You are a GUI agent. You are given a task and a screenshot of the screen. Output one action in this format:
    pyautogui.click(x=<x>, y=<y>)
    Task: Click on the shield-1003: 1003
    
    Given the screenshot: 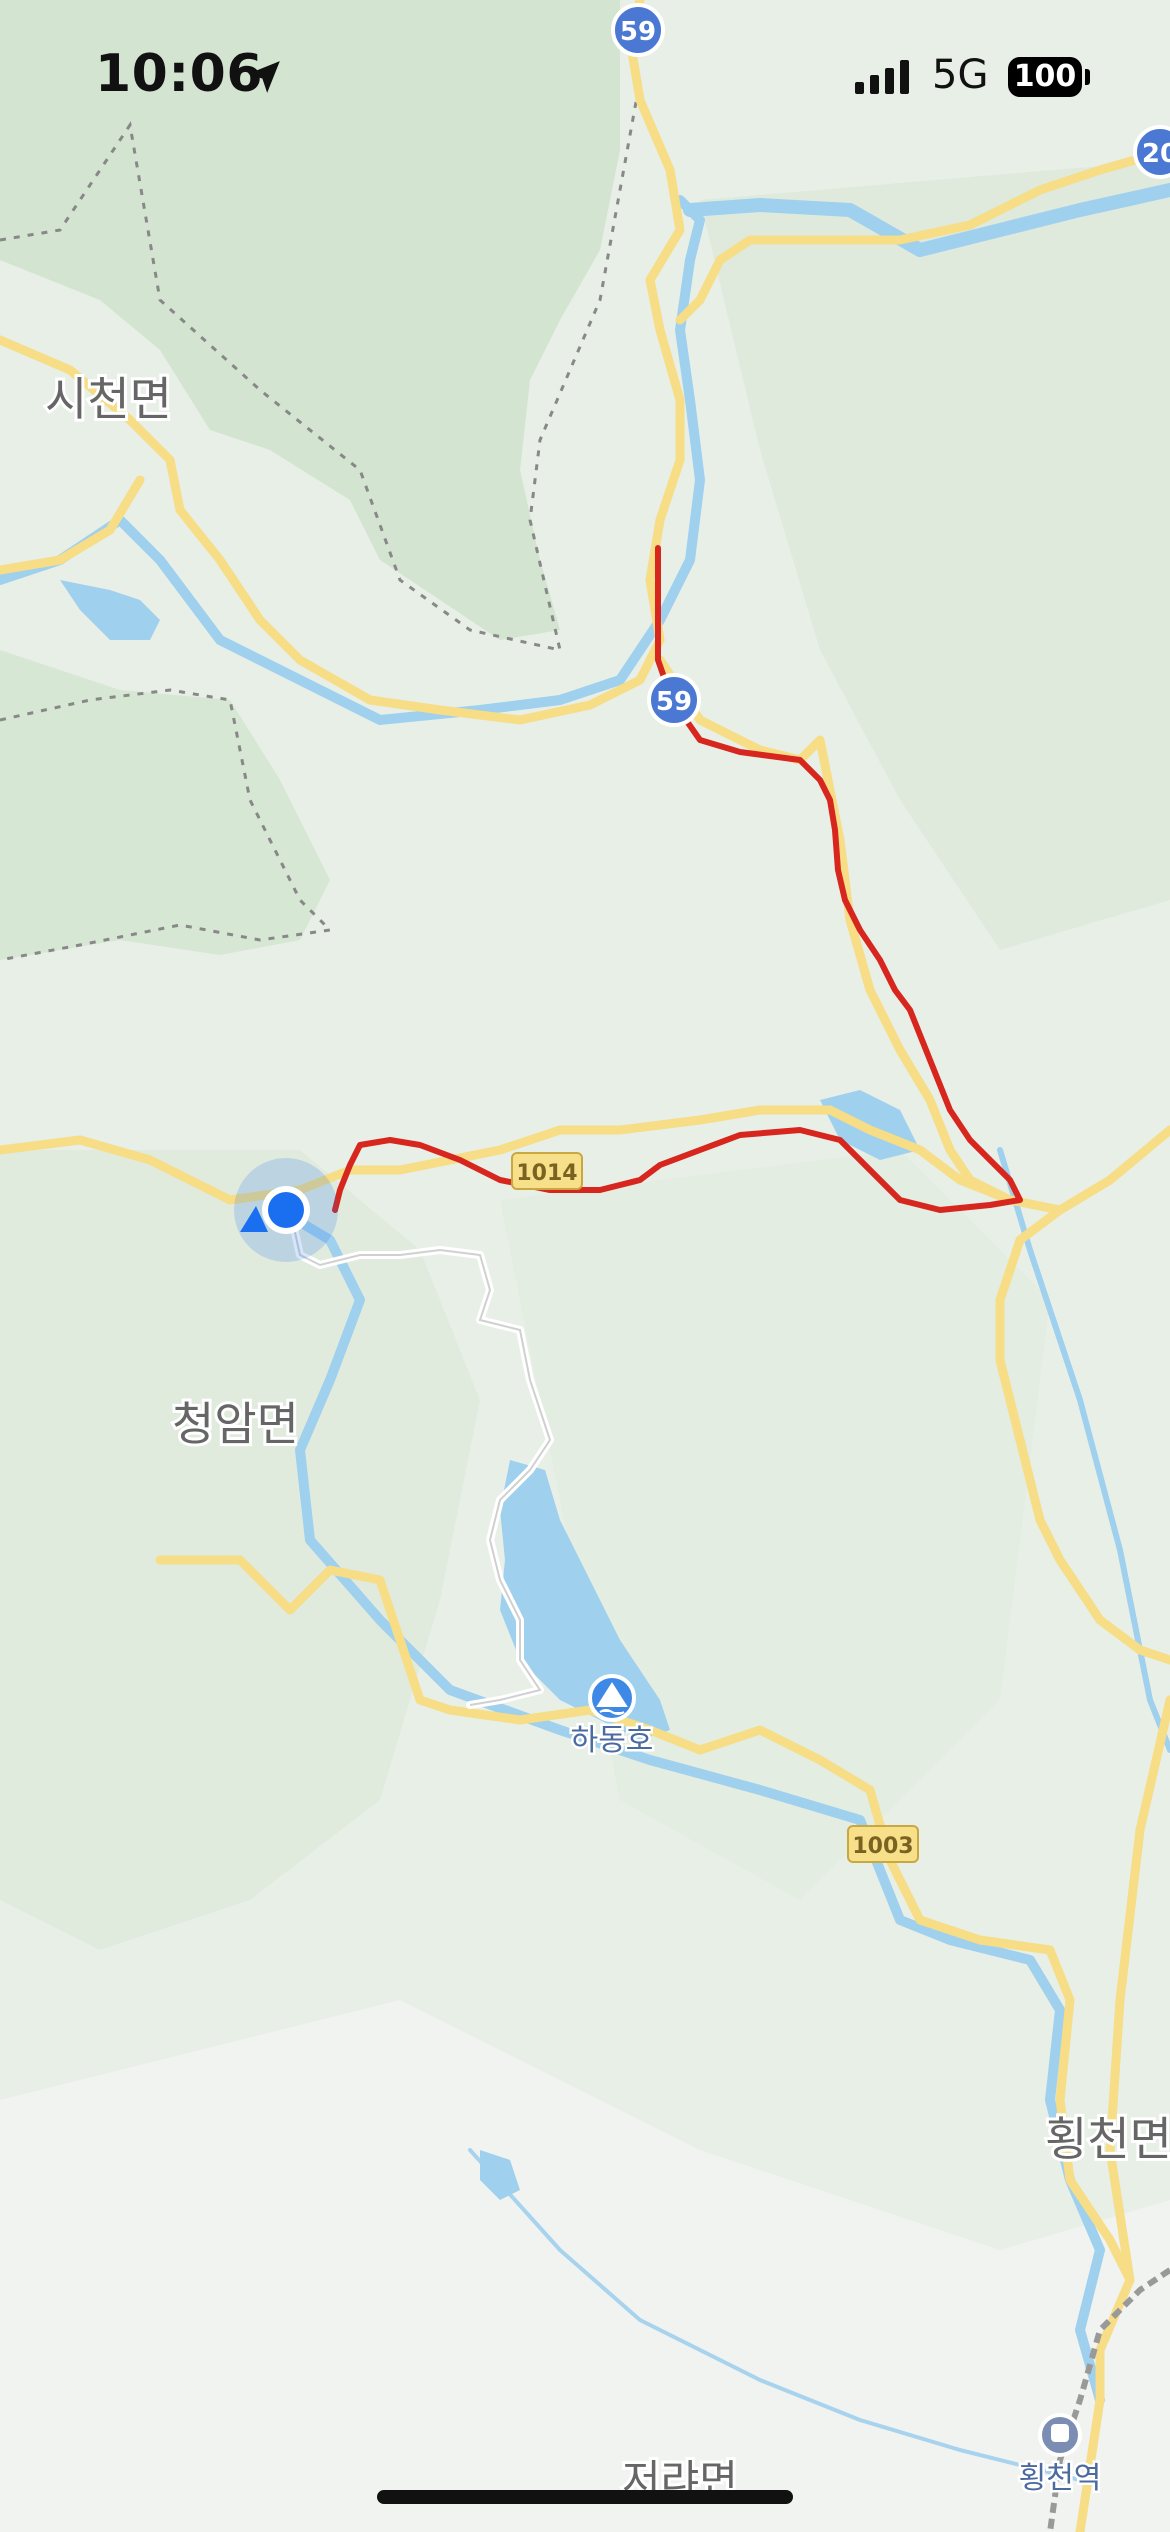 What is the action you would take?
    pyautogui.click(x=883, y=1844)
    